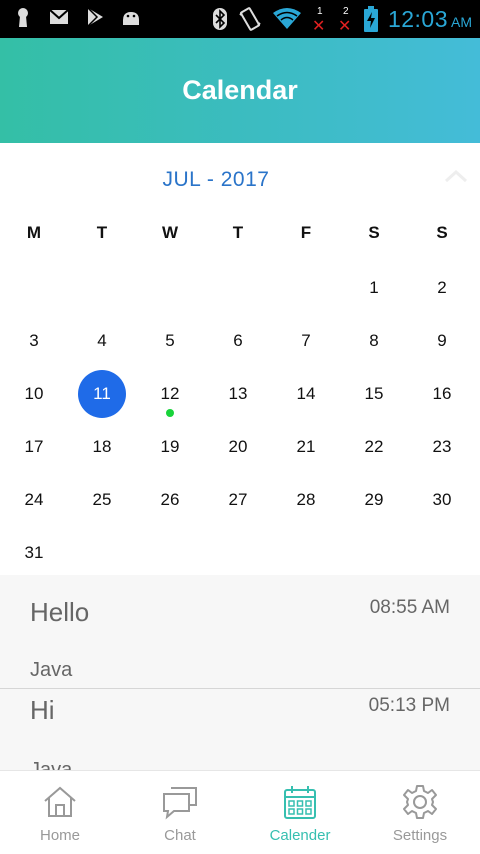 The height and width of the screenshot is (854, 480). Describe the element at coordinates (219, 19) in the screenshot. I see `bluetooth-icon` at that location.